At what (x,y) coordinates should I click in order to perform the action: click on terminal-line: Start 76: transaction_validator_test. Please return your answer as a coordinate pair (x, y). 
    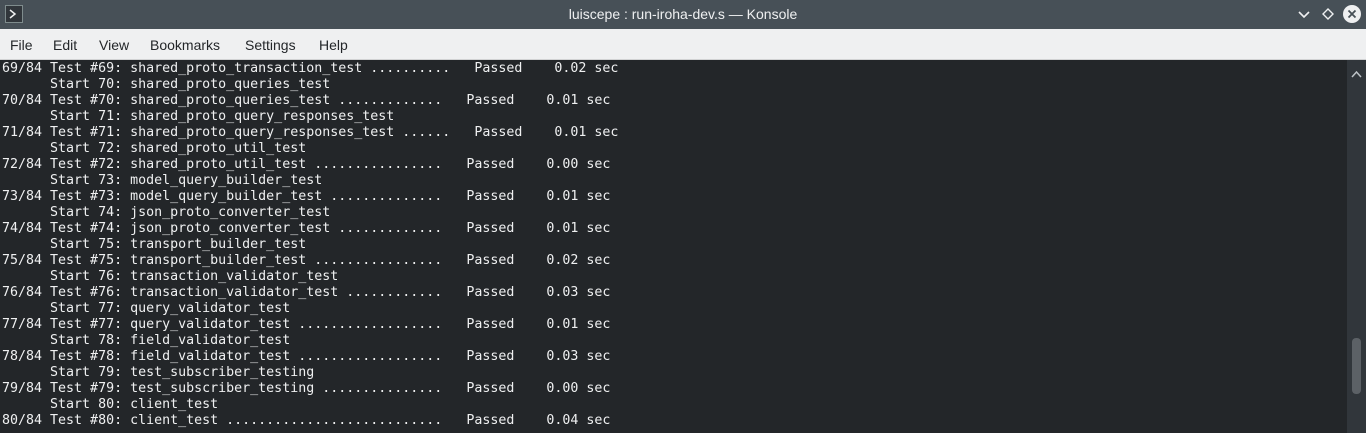
    Looking at the image, I should click on (170, 276).